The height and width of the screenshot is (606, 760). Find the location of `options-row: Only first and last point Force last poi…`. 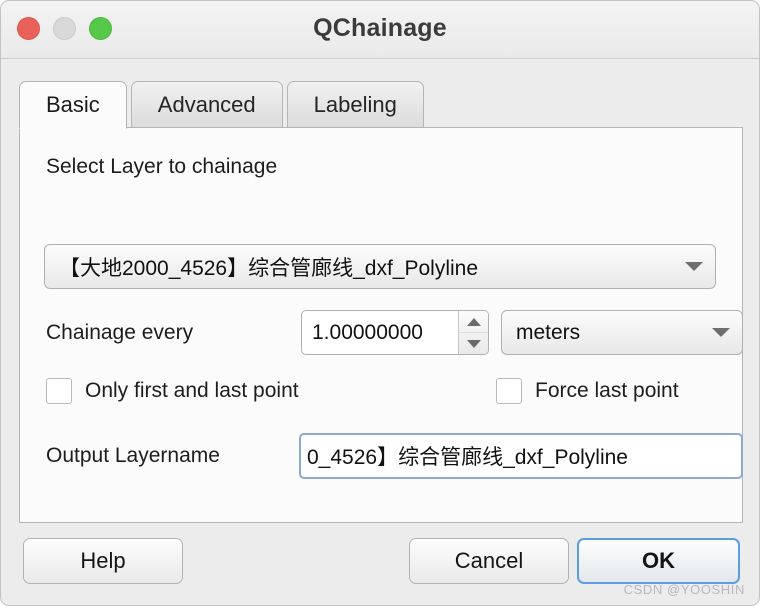

options-row: Only first and last point Force last poi… is located at coordinates (382, 394).